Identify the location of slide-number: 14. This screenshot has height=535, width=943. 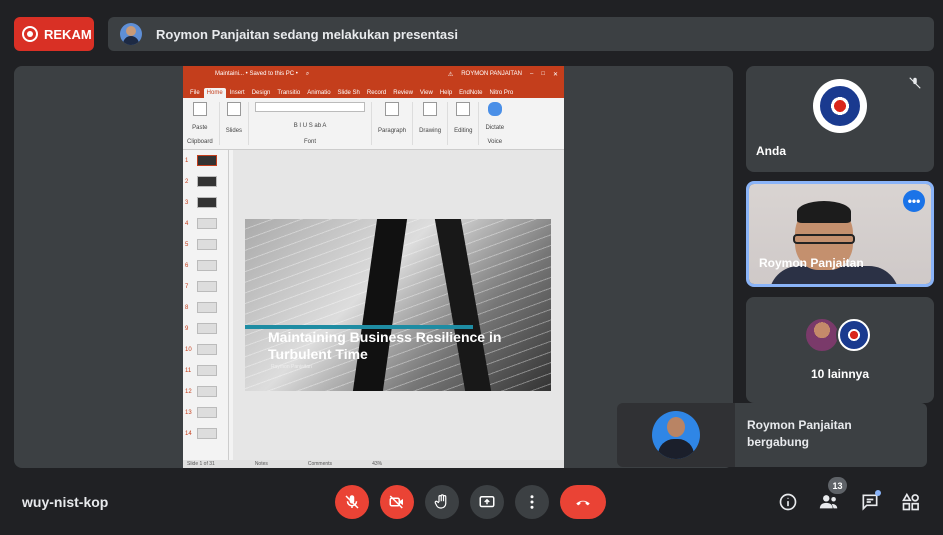
(188, 433).